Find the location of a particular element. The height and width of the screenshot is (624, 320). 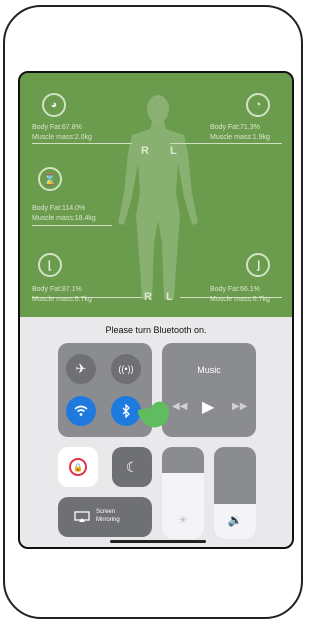

music-title: Music is located at coordinates (209, 370).